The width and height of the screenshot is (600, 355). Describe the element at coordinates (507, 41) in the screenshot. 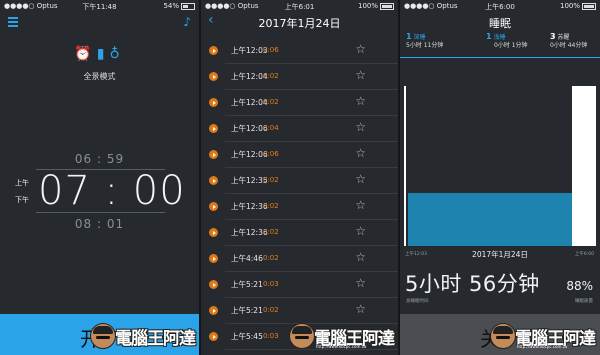

I see `stat-light-sleep: 1 浅睡 0小时 1分钟` at that location.